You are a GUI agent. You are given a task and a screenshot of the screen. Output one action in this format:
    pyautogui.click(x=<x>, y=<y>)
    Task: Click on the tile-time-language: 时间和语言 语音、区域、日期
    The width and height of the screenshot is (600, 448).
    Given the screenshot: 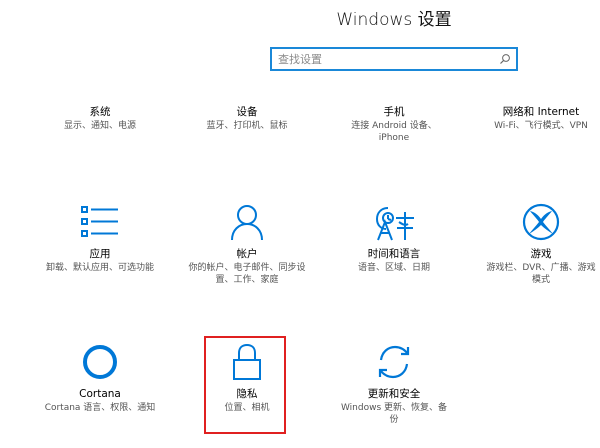 What is the action you would take?
    pyautogui.click(x=394, y=245)
    